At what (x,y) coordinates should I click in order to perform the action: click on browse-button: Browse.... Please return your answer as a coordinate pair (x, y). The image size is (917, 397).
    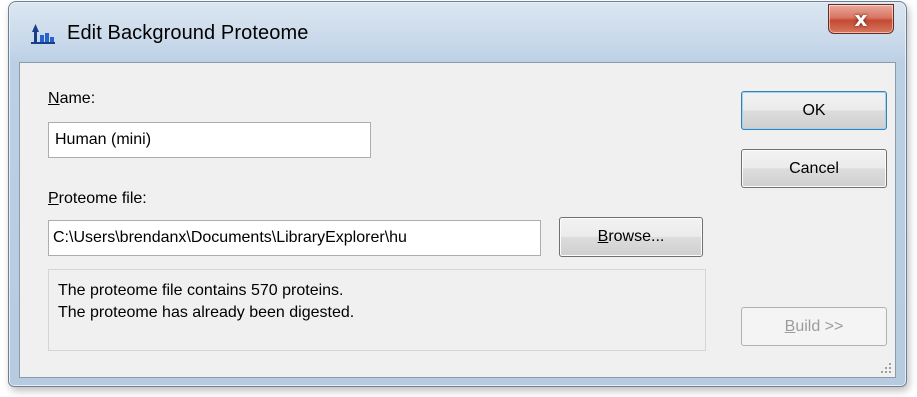
    Looking at the image, I should click on (631, 237).